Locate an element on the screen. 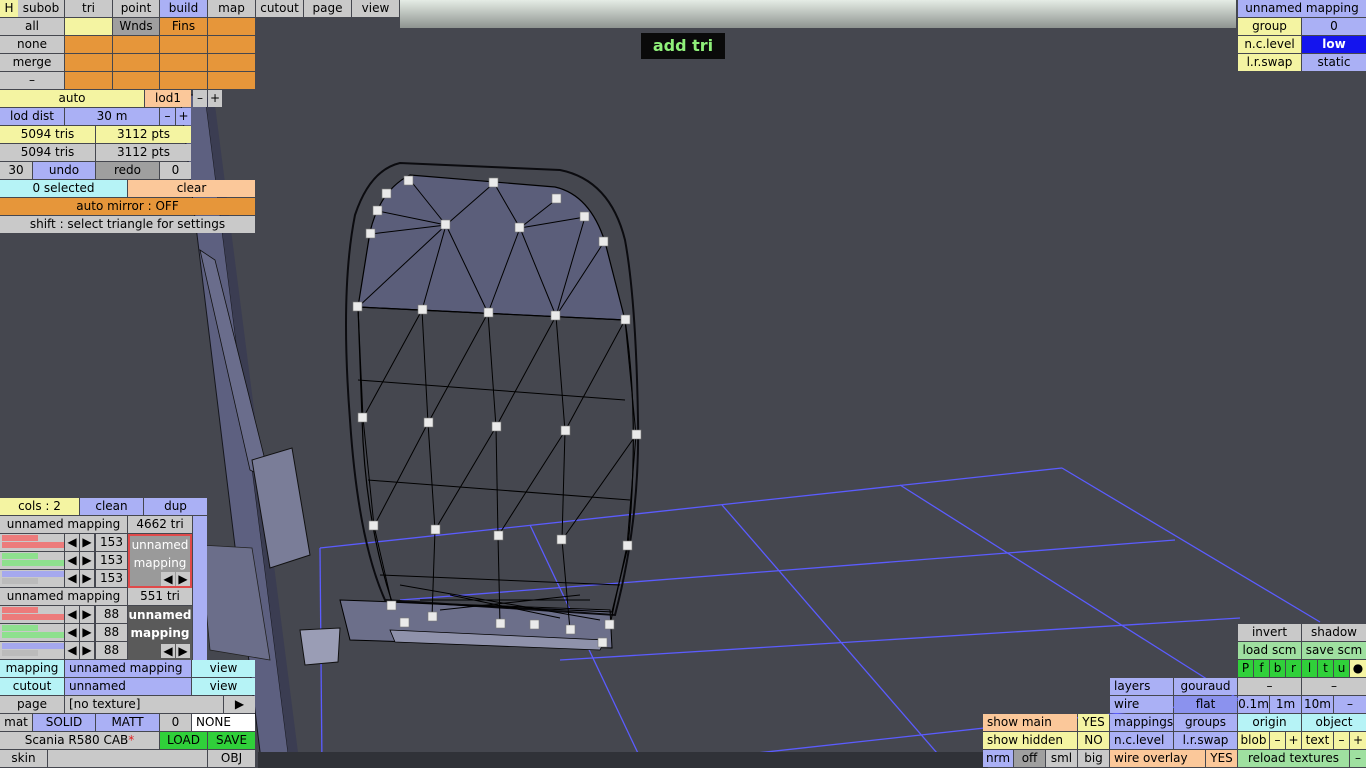 The image size is (1366, 768). mapping-select: unnamed mapping is located at coordinates (128, 668).